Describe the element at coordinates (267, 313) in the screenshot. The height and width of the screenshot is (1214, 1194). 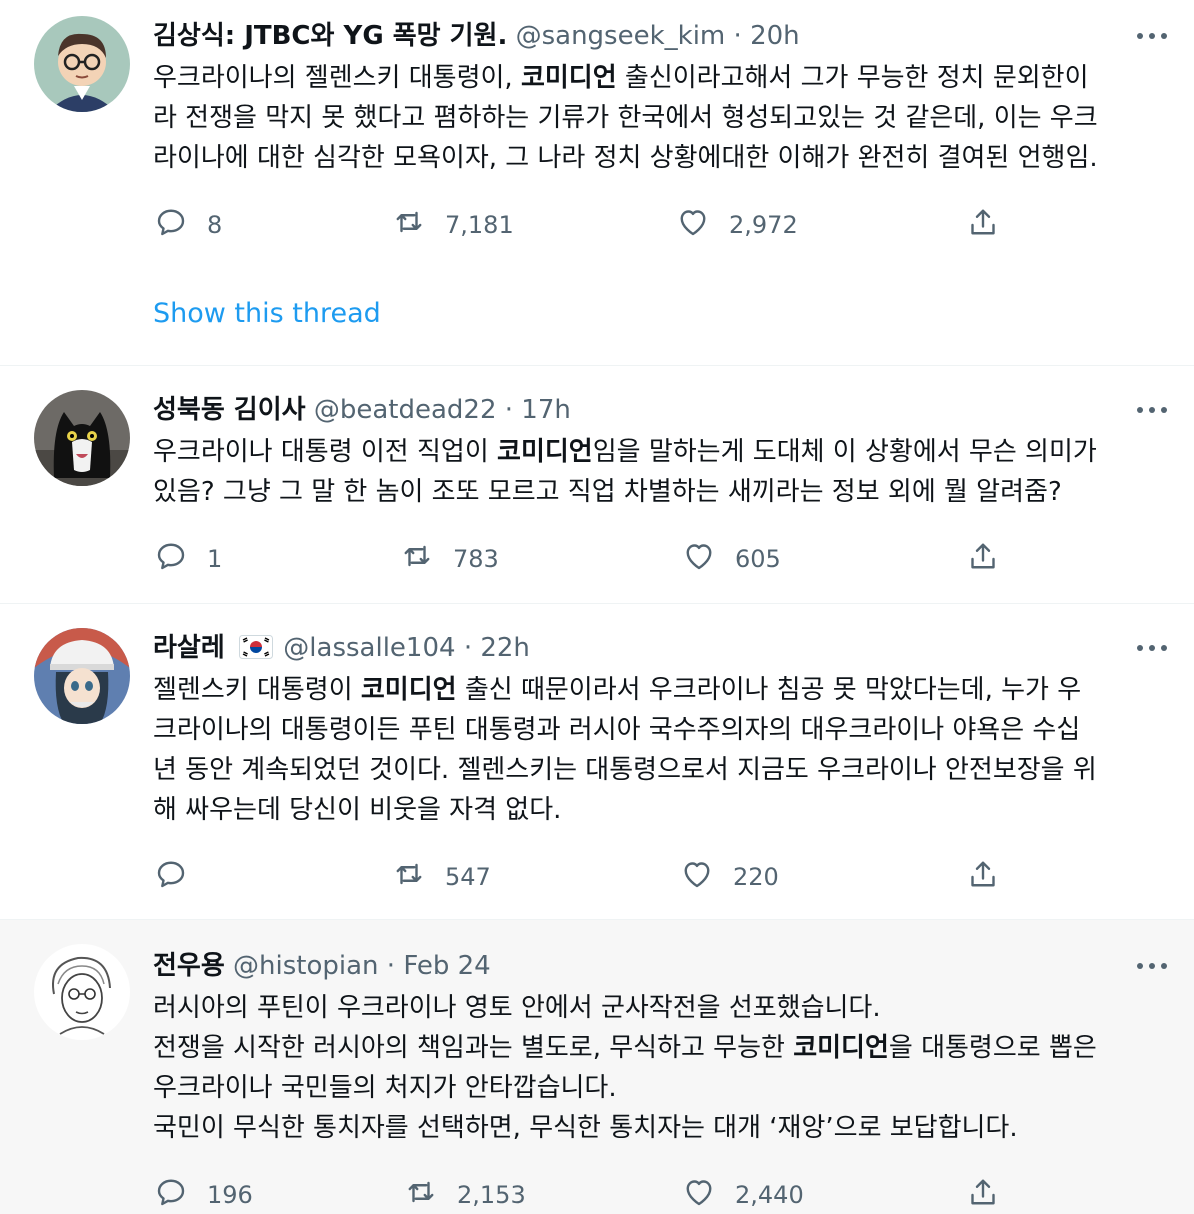
I see `show-thread-link: Show this thread` at that location.